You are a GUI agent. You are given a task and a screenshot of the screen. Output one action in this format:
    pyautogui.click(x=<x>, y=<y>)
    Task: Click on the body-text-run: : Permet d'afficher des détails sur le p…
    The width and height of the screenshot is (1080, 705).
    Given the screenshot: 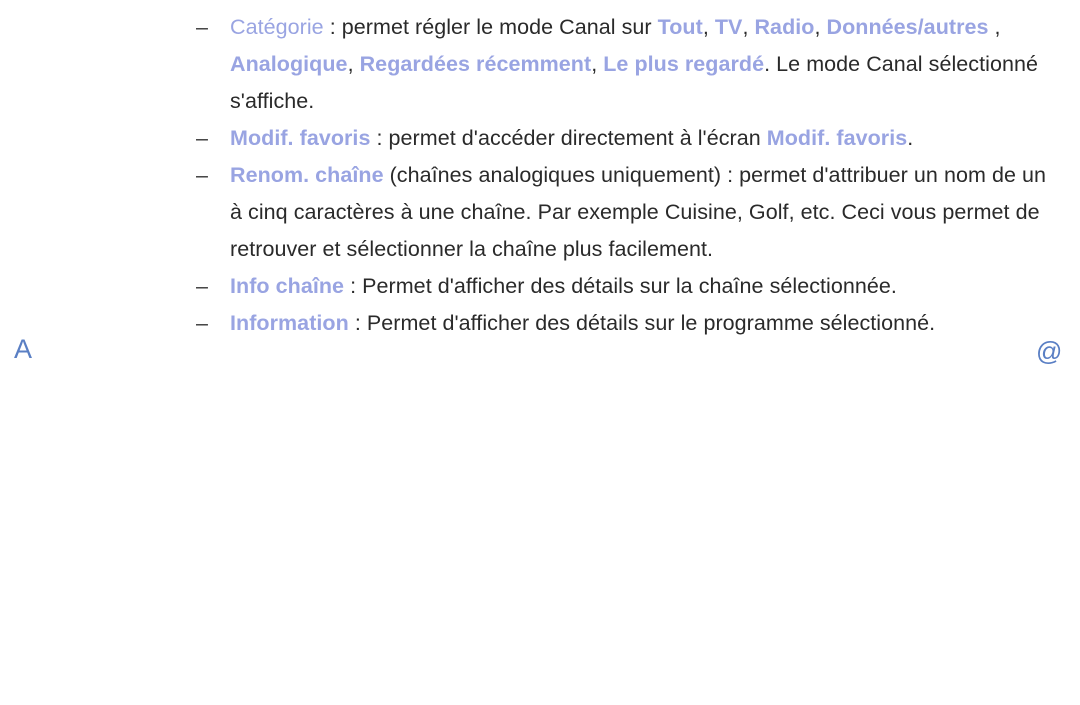 What is the action you would take?
    pyautogui.click(x=642, y=323)
    